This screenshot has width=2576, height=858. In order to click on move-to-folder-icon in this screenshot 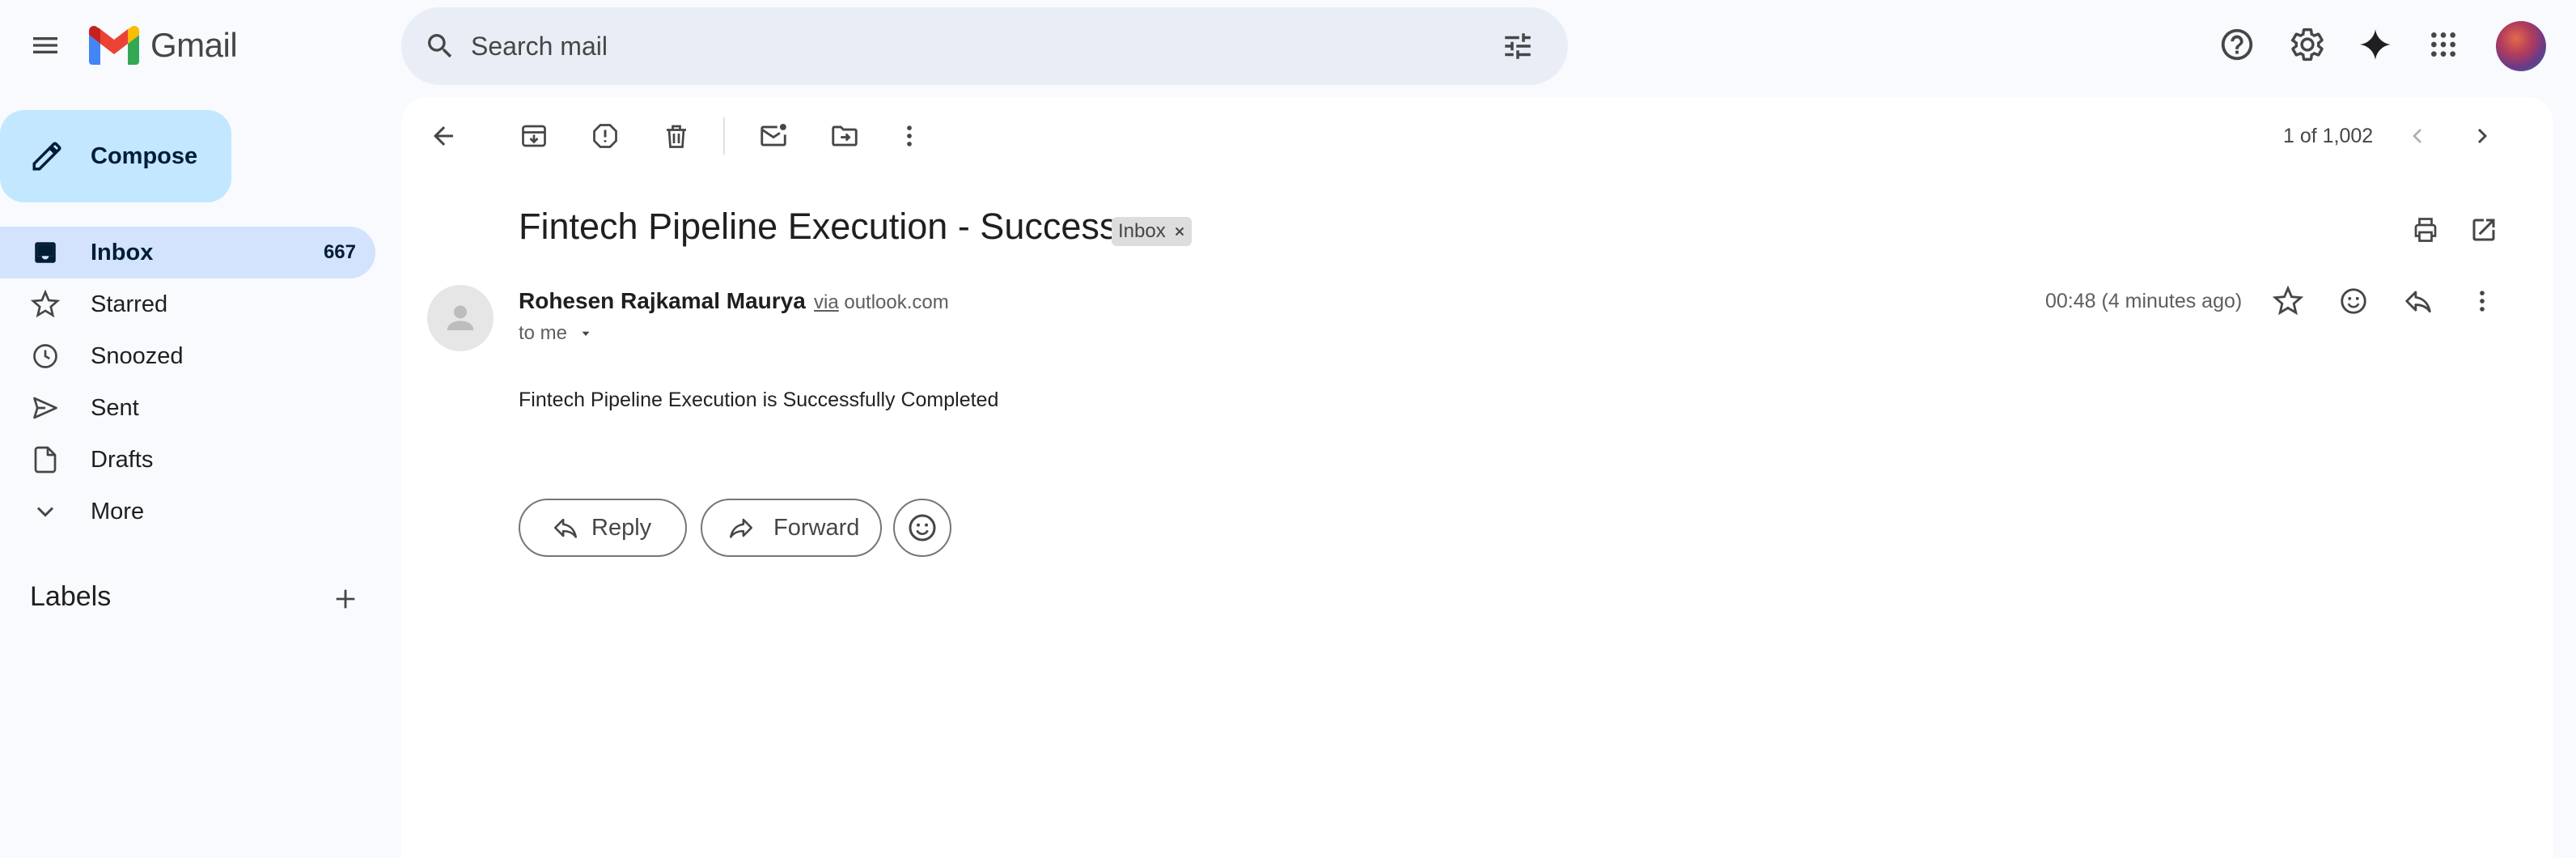, I will do `click(844, 136)`.